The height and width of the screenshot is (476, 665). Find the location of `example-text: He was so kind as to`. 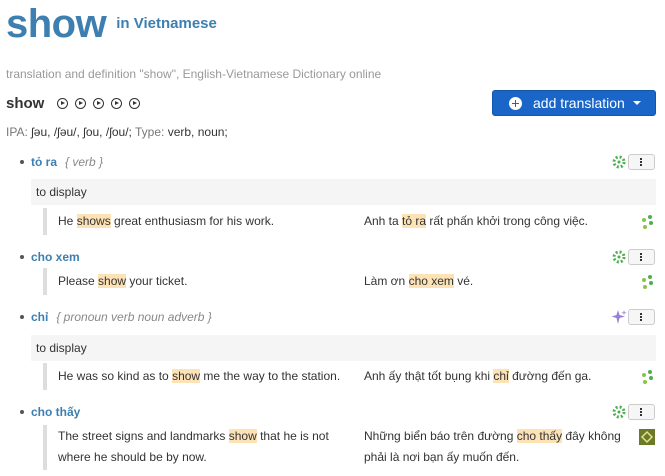

example-text: He was so kind as to is located at coordinates (115, 376).